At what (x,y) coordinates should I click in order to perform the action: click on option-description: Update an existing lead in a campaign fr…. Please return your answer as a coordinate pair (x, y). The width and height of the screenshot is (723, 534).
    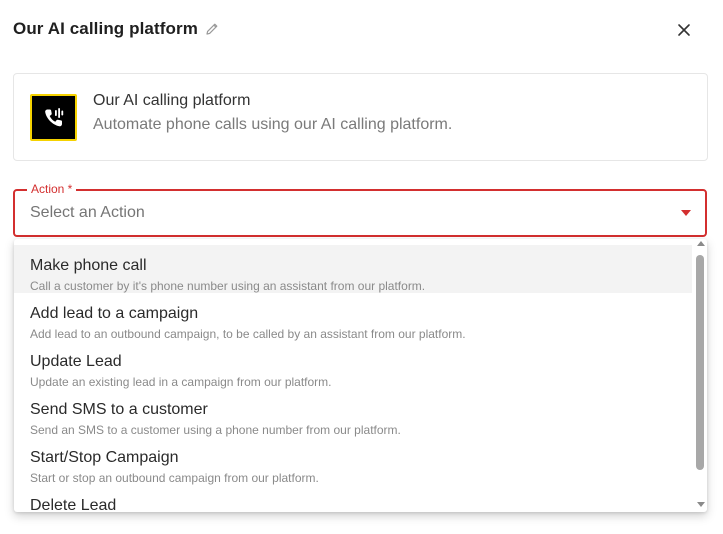
    Looking at the image, I should click on (181, 382).